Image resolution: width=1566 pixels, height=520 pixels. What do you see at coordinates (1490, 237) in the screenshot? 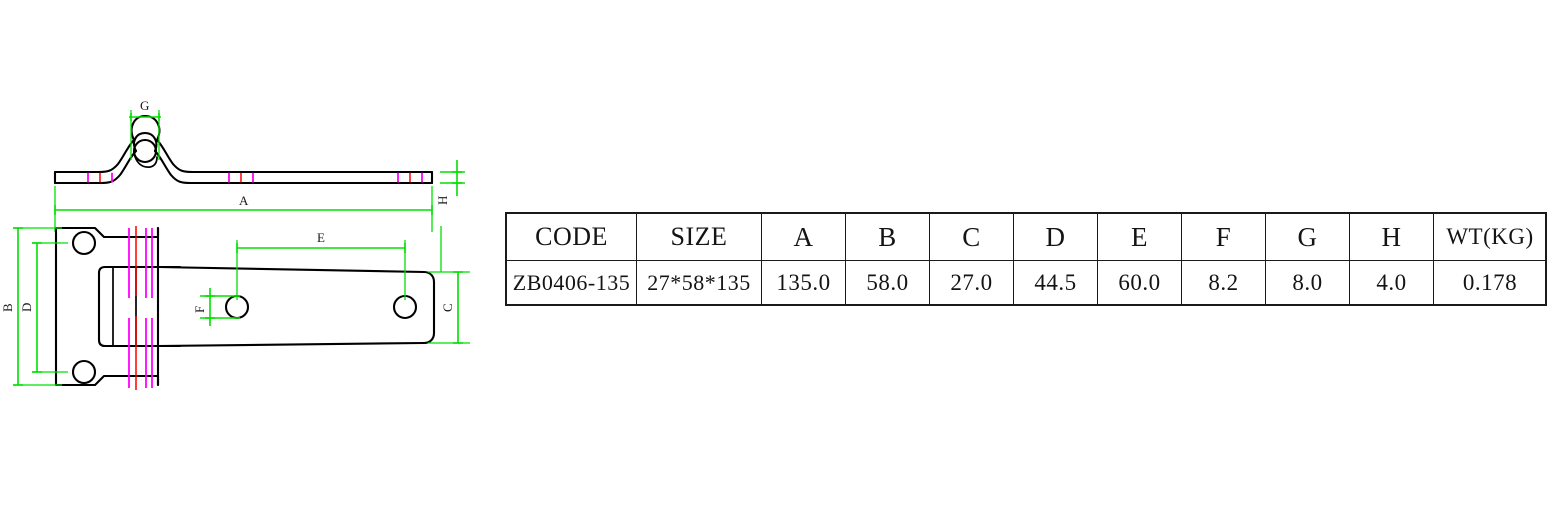
I see `table-header-weight: WT(KG)` at bounding box center [1490, 237].